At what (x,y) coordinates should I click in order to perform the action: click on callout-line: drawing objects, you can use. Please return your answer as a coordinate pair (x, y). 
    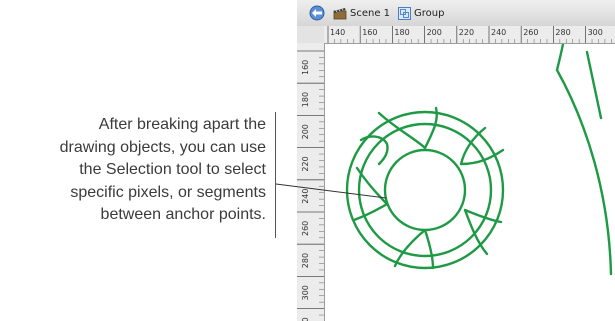
    Looking at the image, I should click on (162, 147).